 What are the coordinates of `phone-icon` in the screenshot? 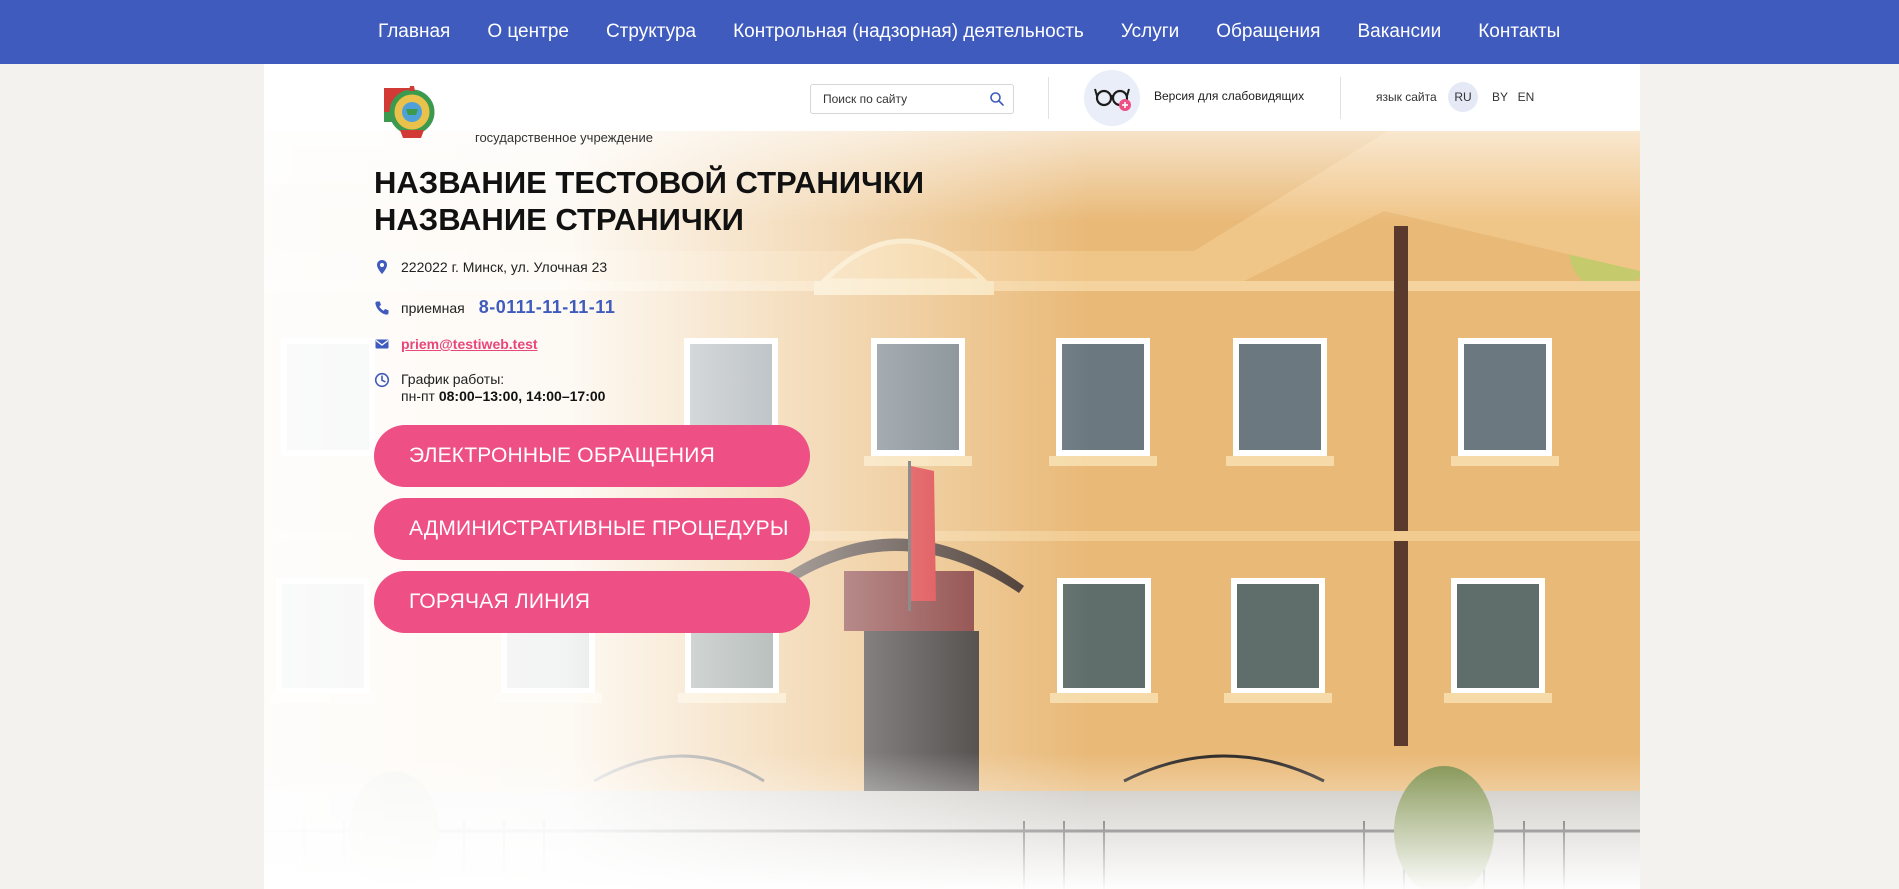 It's located at (382, 308).